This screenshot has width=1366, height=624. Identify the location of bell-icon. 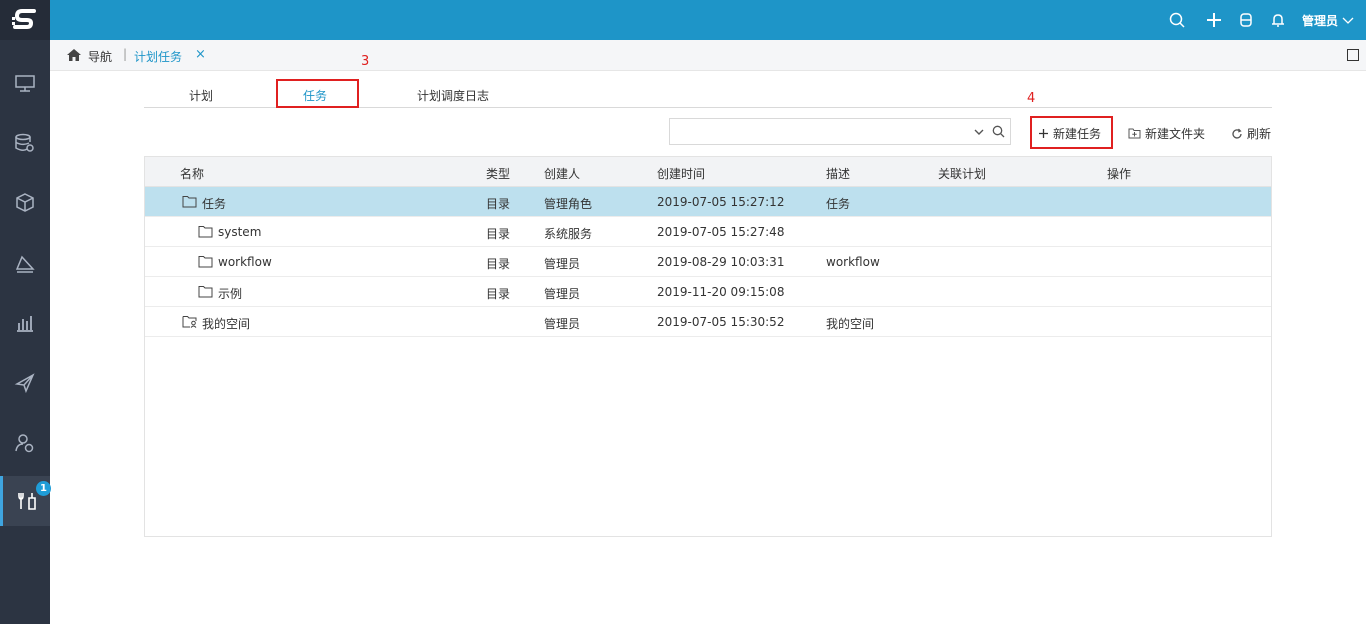
(1278, 20).